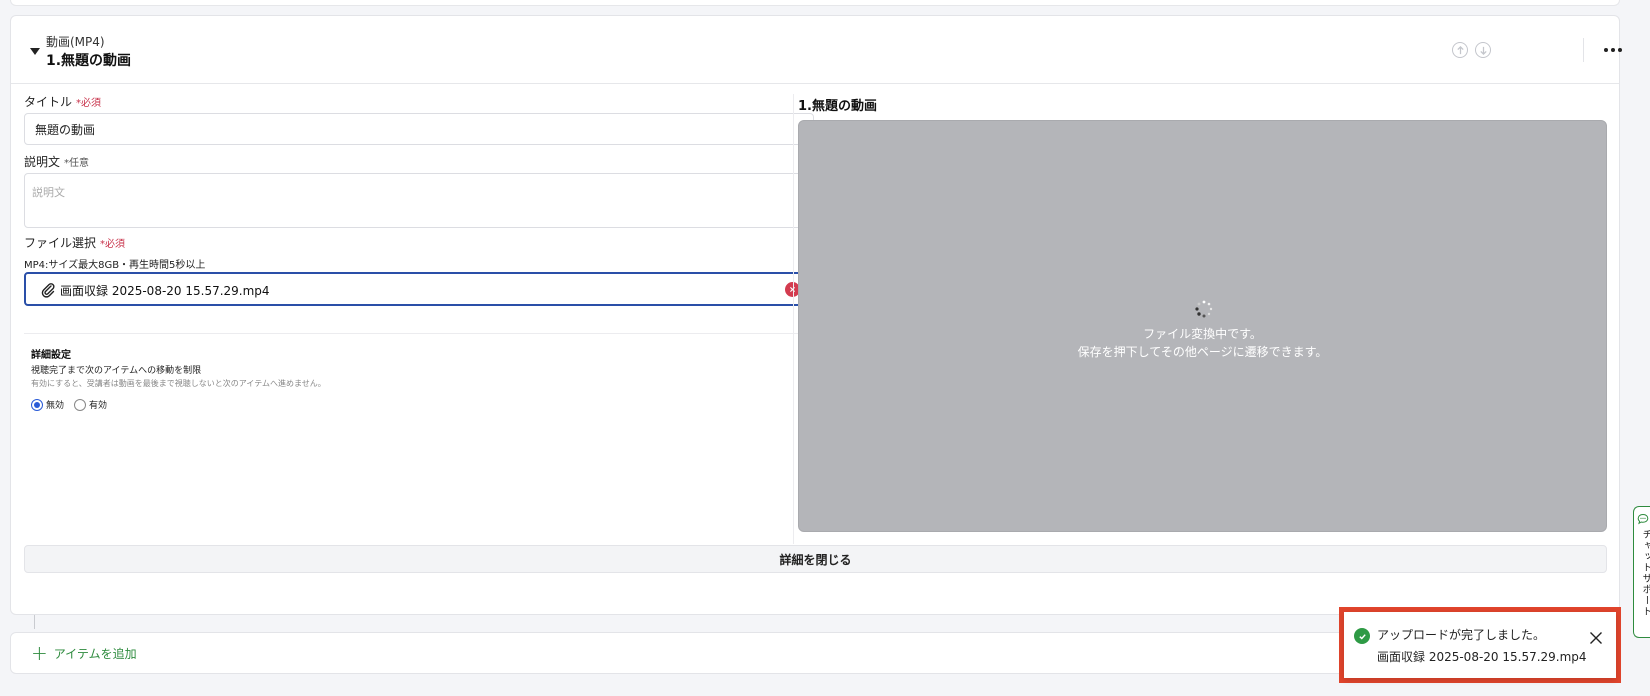 The width and height of the screenshot is (1650, 696). I want to click on description-textarea: 説明文, so click(419, 200).